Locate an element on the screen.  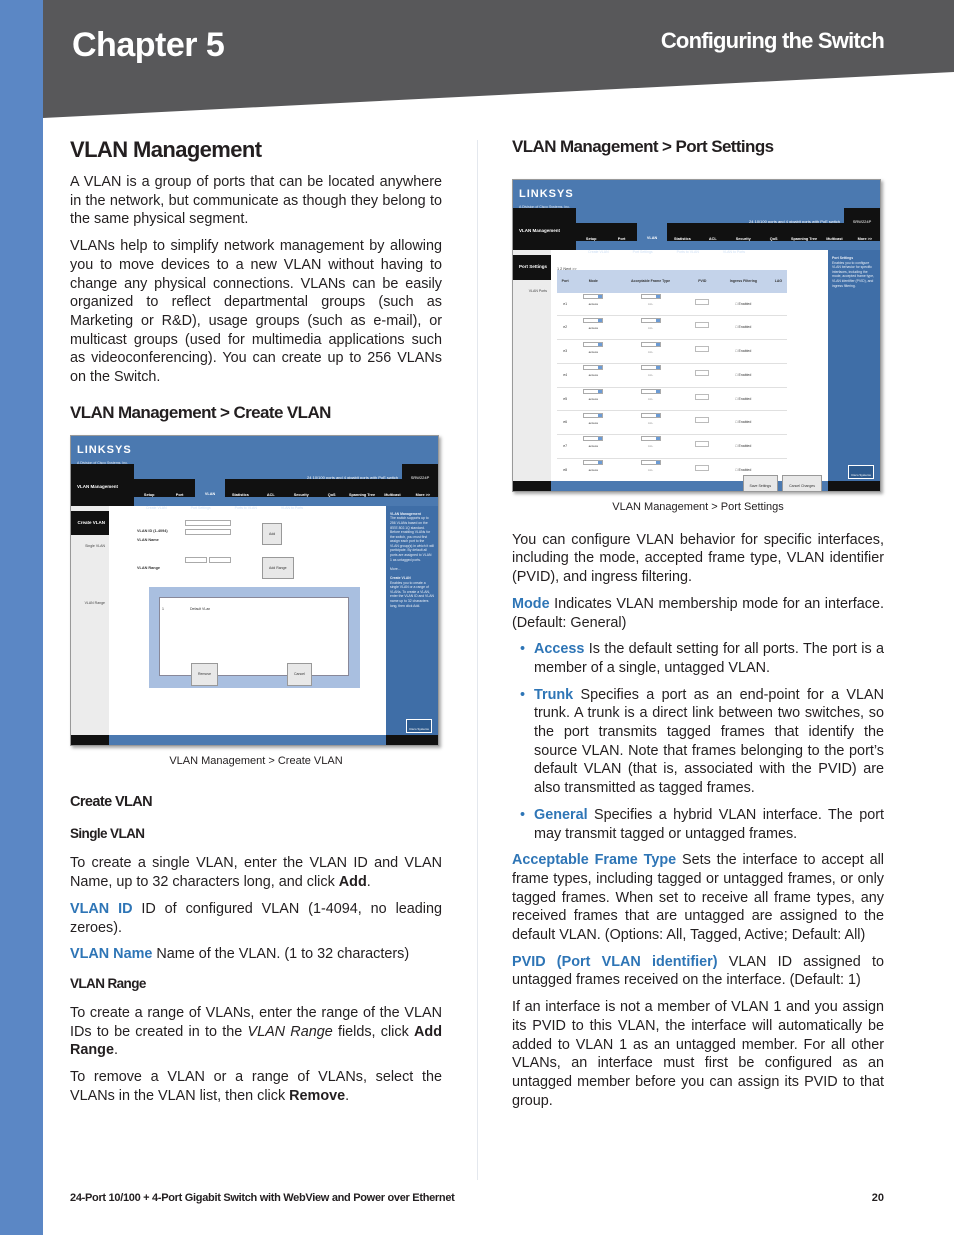
vlan-management-heading: VLAN Management is located at coordinates (166, 149).